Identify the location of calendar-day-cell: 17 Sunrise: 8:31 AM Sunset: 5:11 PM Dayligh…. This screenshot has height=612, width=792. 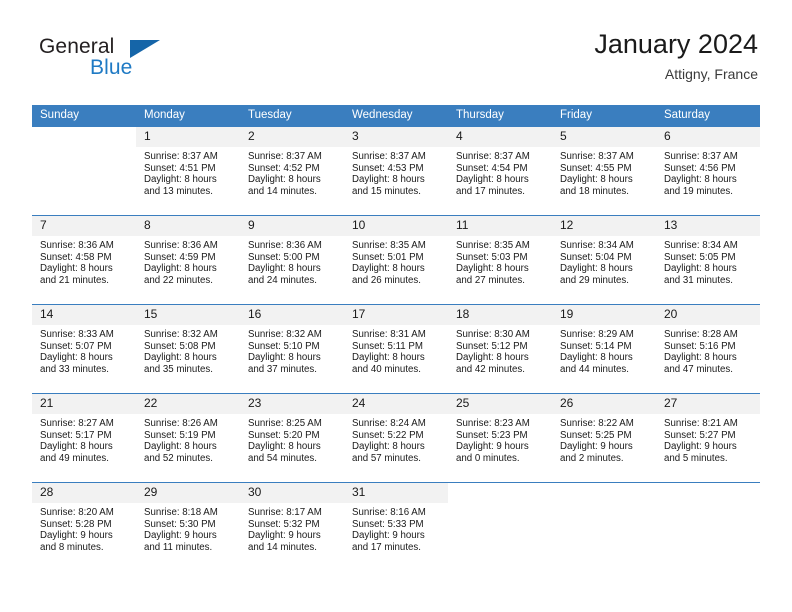
(396, 349).